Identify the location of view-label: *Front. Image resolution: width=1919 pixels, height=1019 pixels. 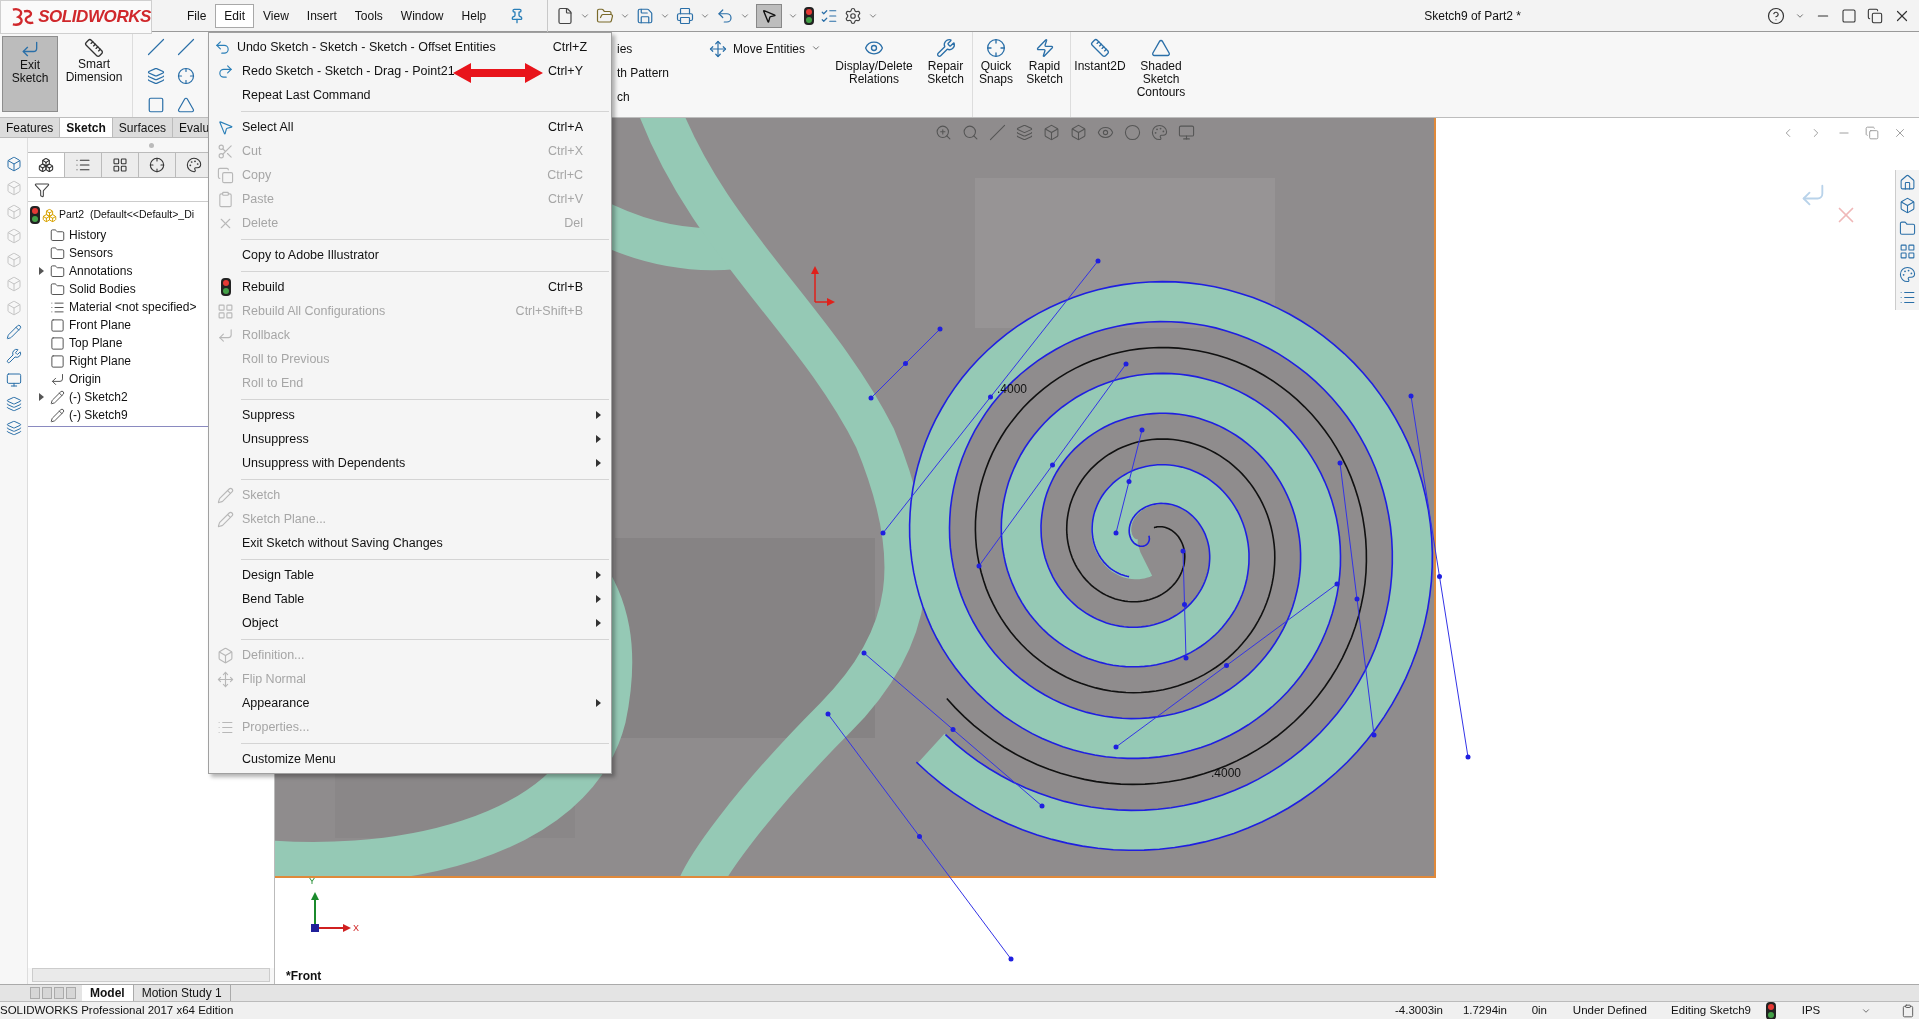
(304, 976).